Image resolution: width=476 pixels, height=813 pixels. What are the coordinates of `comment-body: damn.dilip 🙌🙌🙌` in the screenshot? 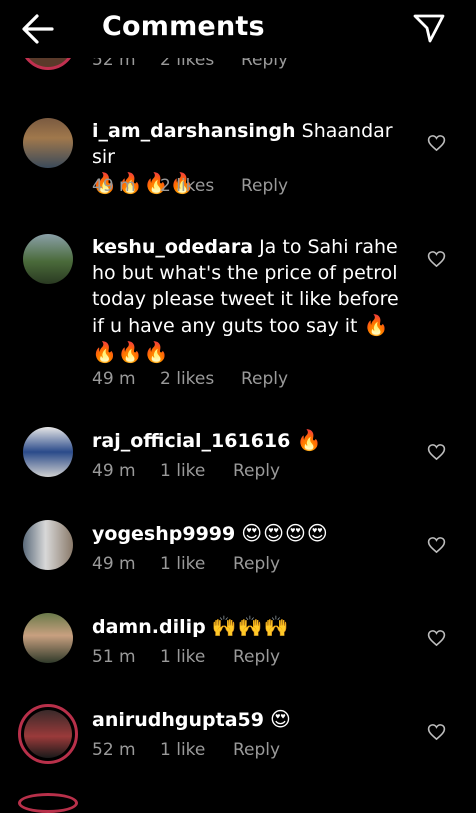 It's located at (252, 626).